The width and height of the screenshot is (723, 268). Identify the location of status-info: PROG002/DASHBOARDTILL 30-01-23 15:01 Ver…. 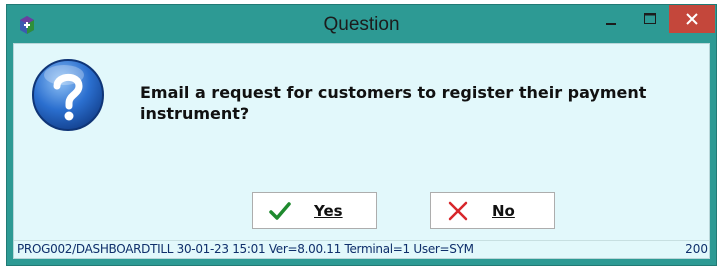
(245, 249).